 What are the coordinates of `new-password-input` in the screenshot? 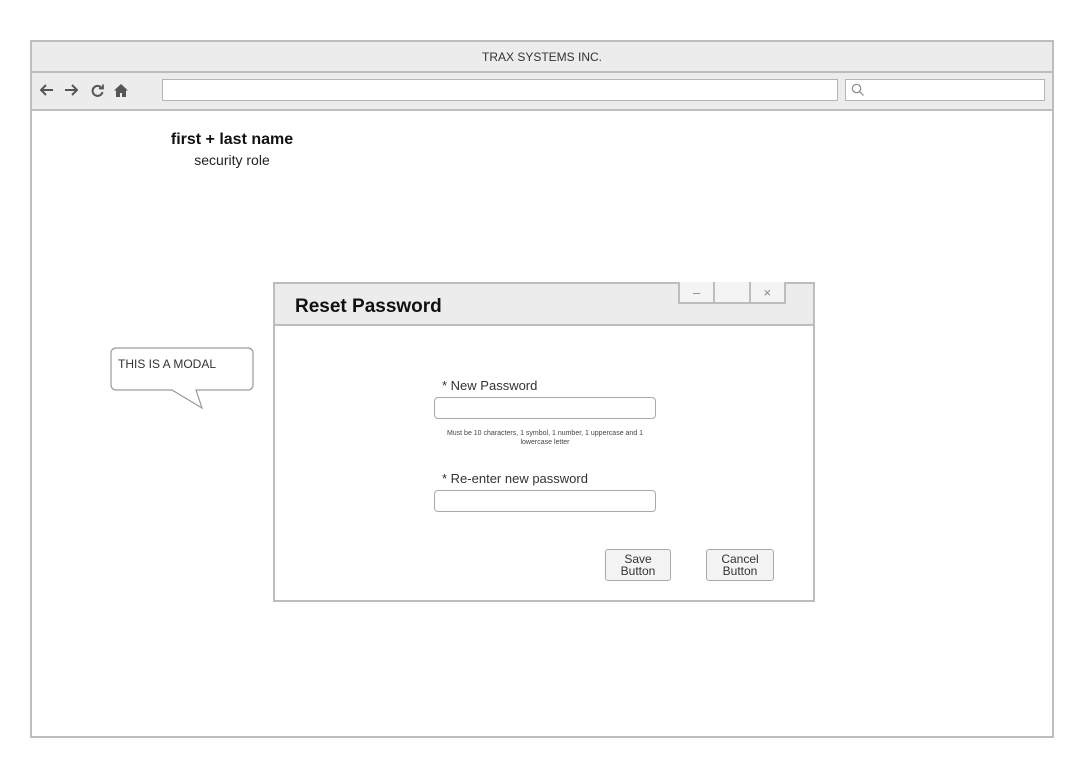 It's located at (545, 408).